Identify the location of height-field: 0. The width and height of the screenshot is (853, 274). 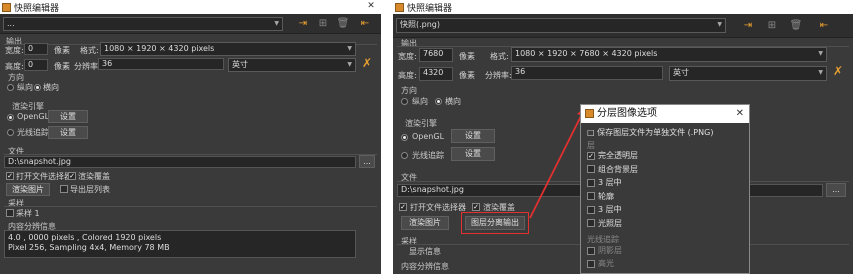
(36, 65).